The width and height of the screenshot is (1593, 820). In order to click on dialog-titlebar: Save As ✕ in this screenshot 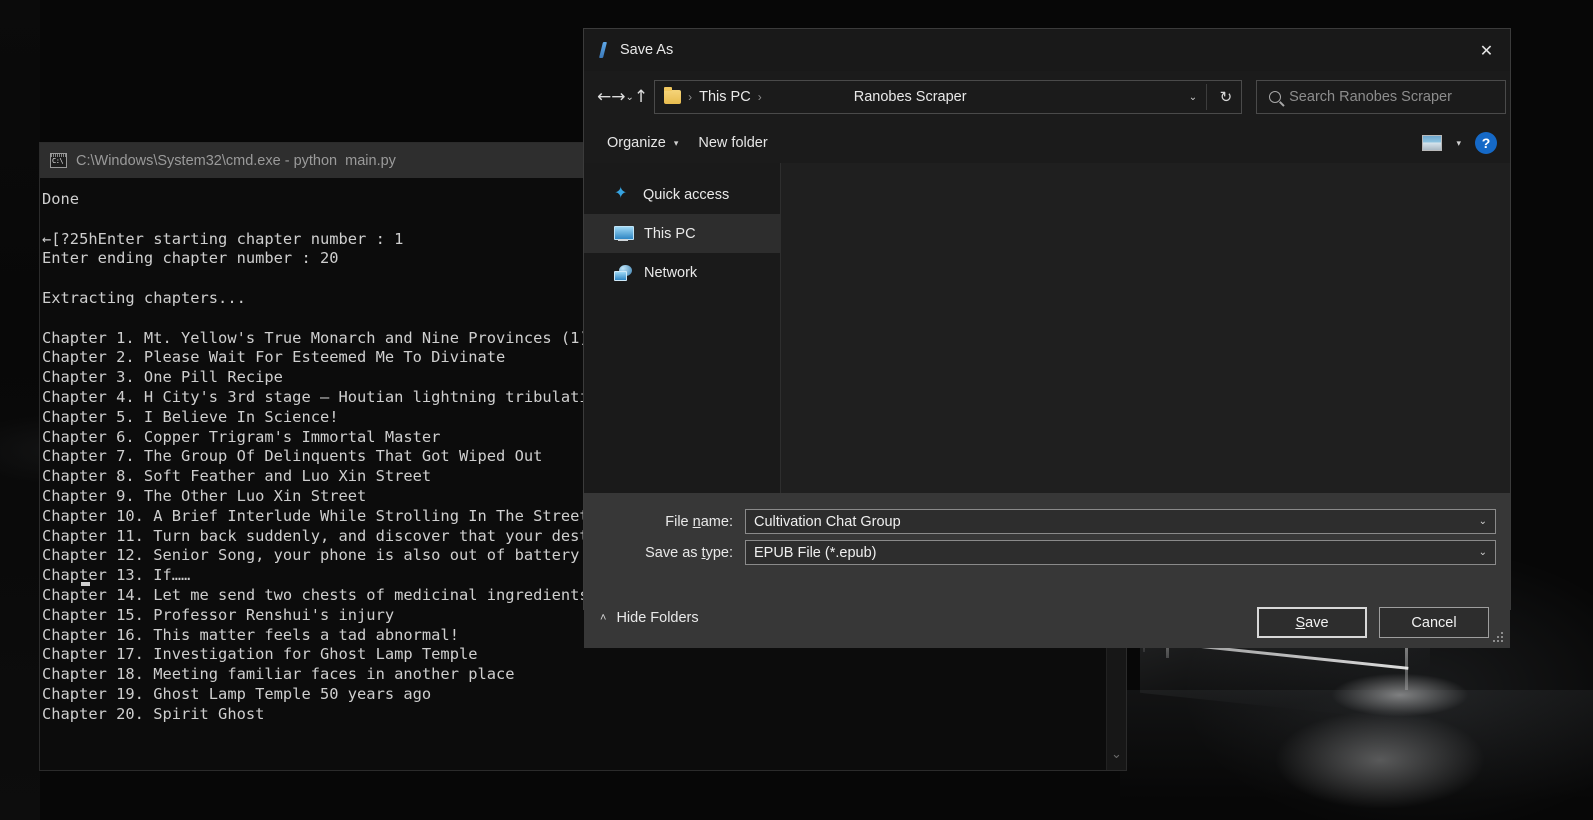, I will do `click(1047, 50)`.